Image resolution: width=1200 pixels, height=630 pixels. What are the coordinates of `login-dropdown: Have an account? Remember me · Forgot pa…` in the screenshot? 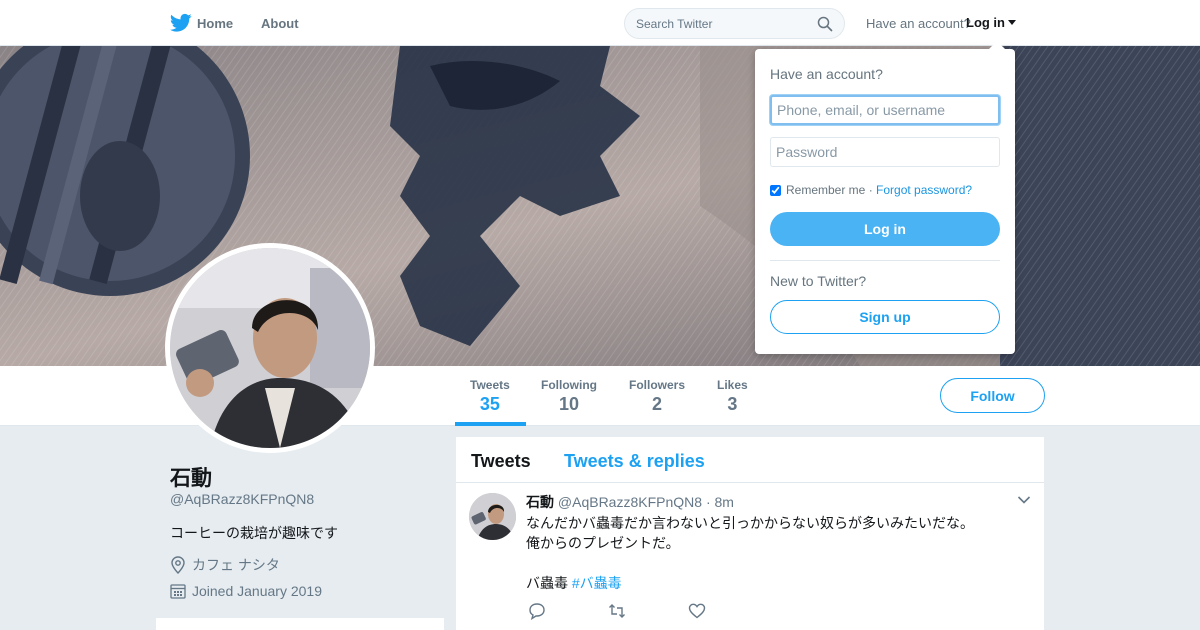 It's located at (885, 201).